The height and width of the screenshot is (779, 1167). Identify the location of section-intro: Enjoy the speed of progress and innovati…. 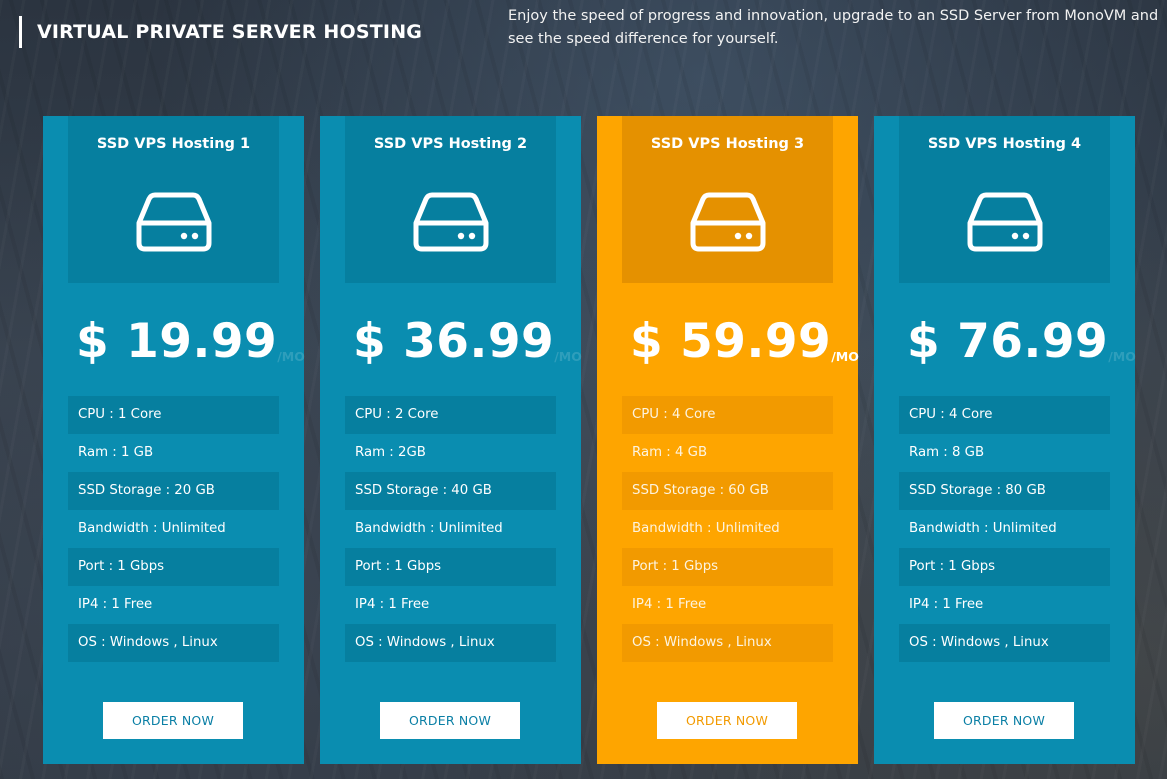
(833, 27).